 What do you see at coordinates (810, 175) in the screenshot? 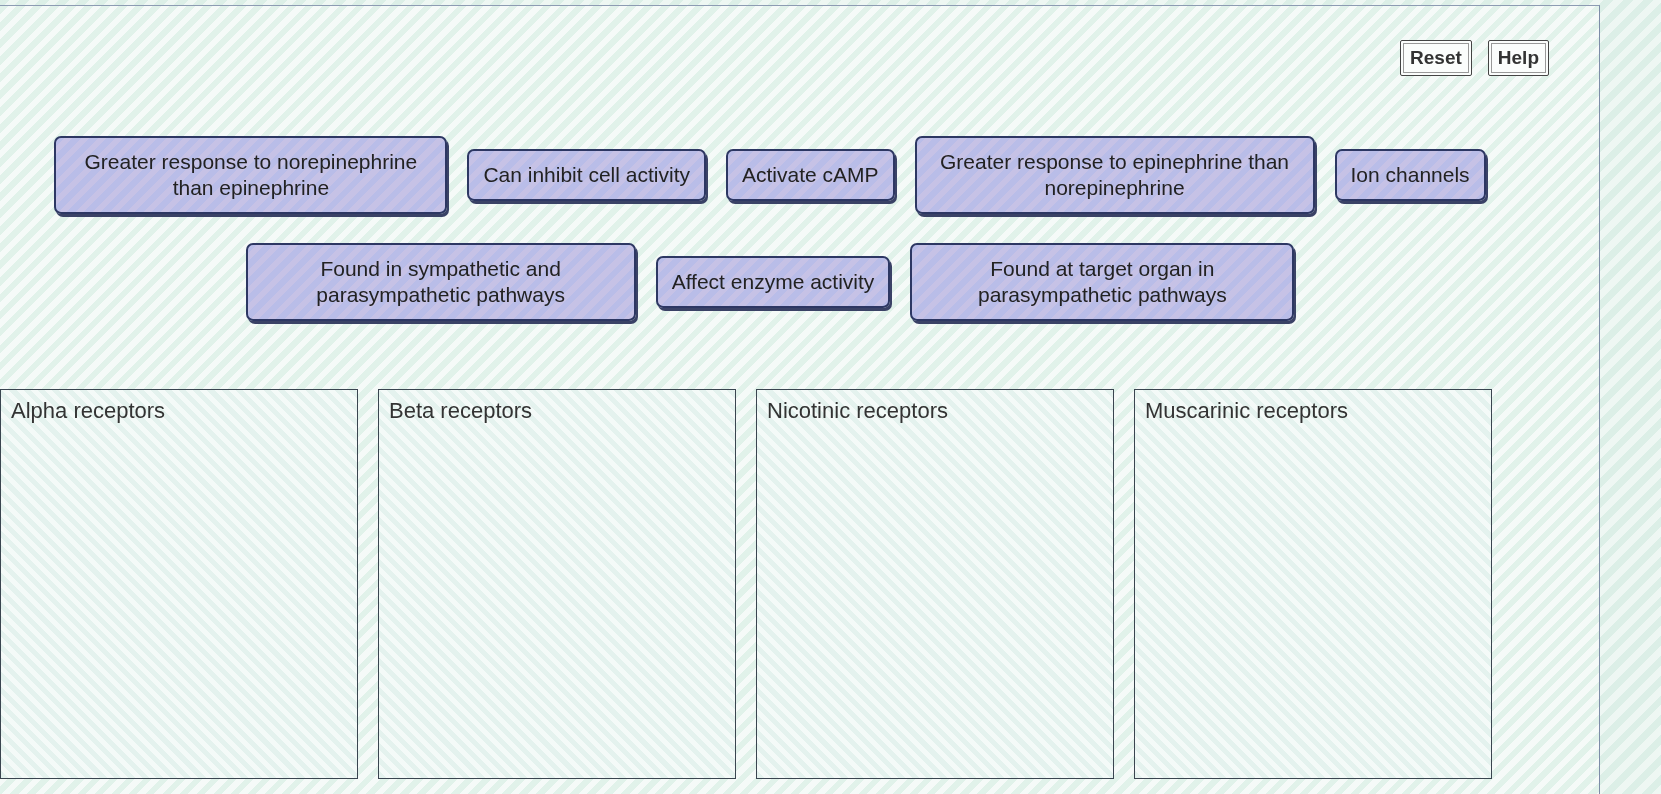
I see `answer-tile: Activate cAMP` at bounding box center [810, 175].